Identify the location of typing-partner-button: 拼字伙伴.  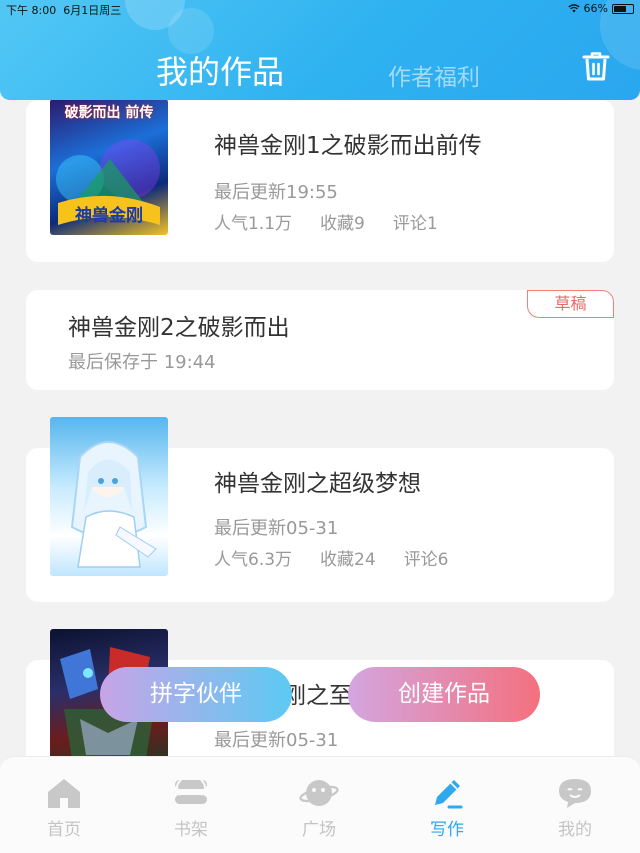
(196, 694).